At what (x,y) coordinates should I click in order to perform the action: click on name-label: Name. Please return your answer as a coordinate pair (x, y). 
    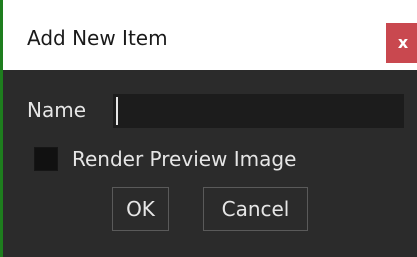
    Looking at the image, I should click on (57, 110).